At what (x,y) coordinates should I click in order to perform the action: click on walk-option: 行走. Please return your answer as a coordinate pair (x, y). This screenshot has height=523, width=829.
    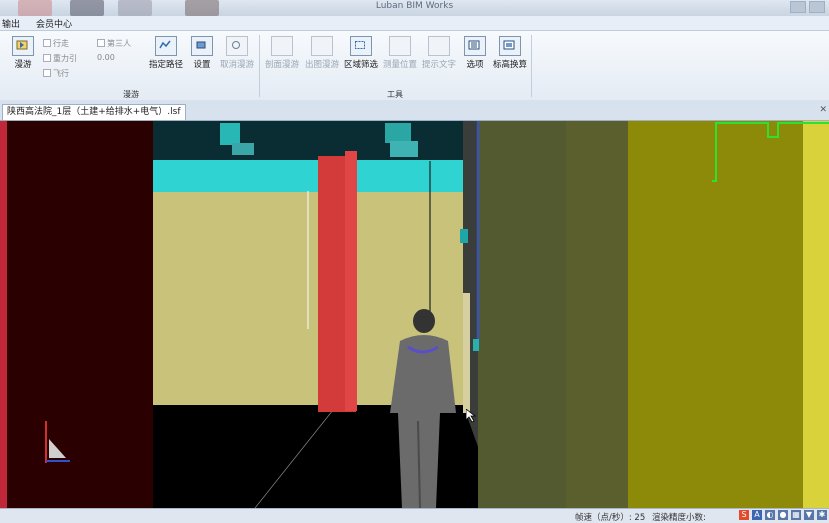
    Looking at the image, I should click on (56, 43).